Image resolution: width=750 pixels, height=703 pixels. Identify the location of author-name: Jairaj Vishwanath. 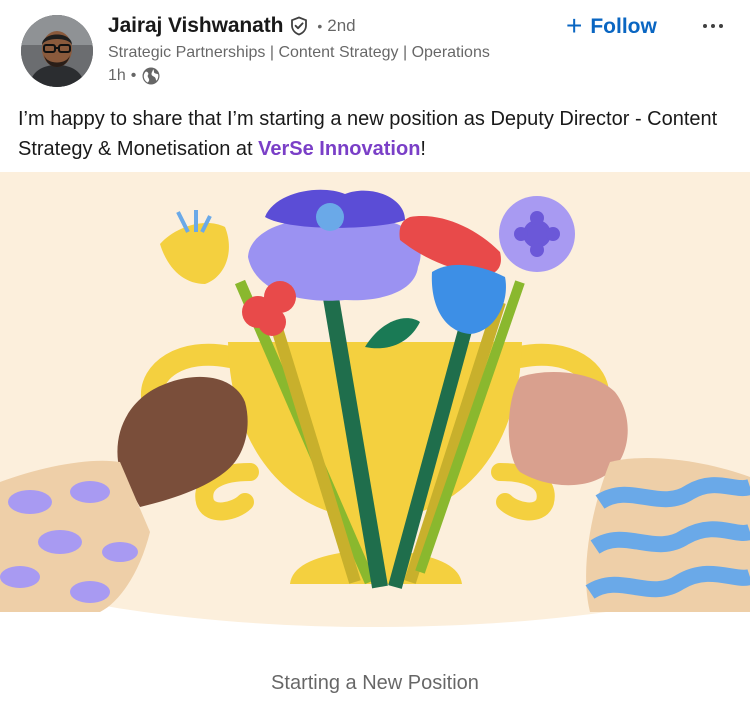
(195, 26).